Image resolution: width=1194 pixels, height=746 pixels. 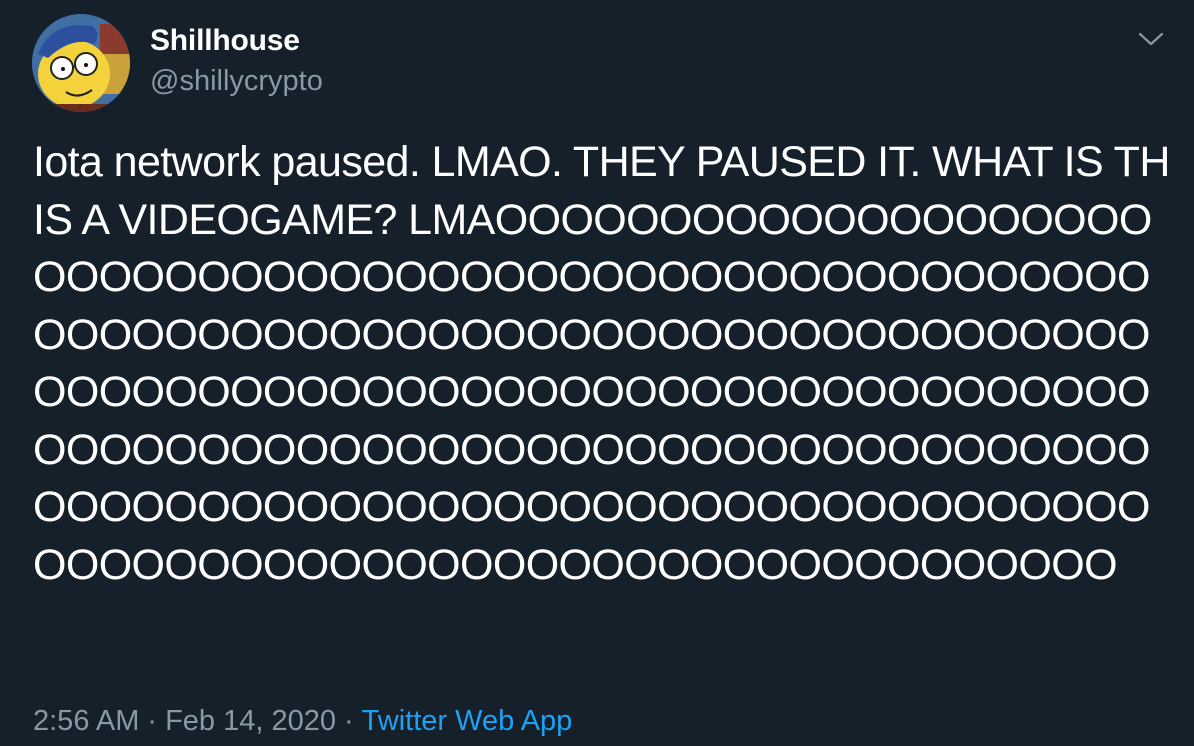 What do you see at coordinates (467, 721) in the screenshot?
I see `tweet-source-link: Twitter Web App` at bounding box center [467, 721].